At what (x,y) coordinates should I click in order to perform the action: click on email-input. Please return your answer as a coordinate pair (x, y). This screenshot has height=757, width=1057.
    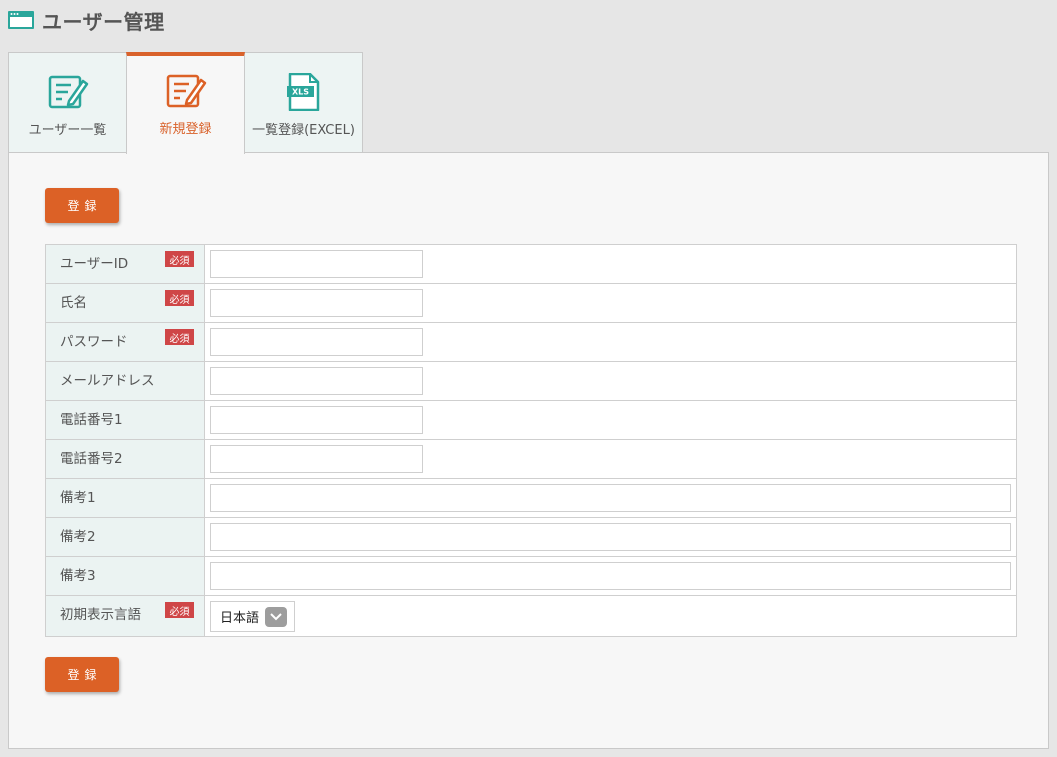
    Looking at the image, I should click on (316, 381).